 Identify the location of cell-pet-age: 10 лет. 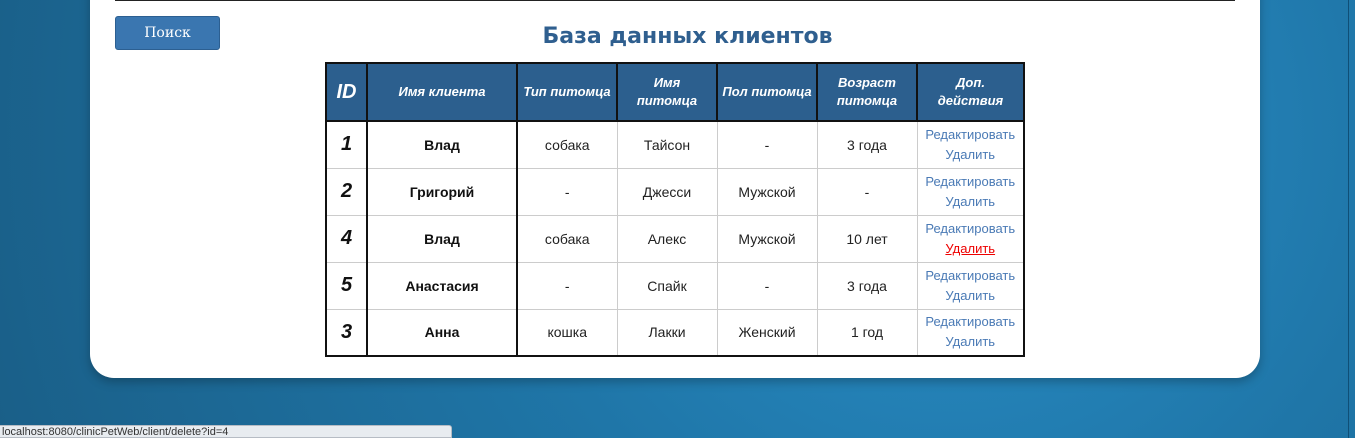
(867, 238).